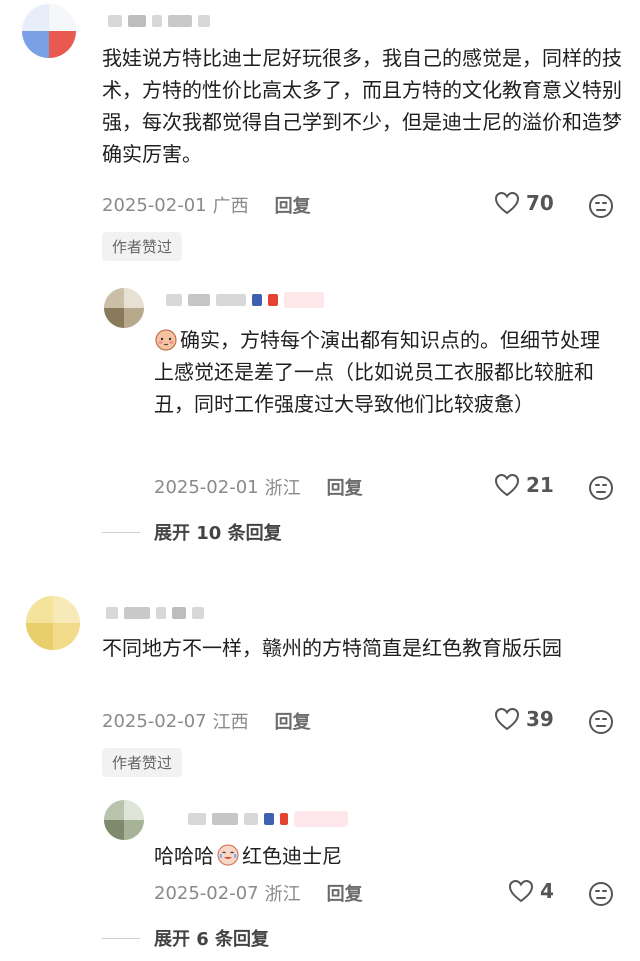 The height and width of the screenshot is (961, 640). I want to click on expand-replies-button: 展开 10 条回复, so click(192, 532).